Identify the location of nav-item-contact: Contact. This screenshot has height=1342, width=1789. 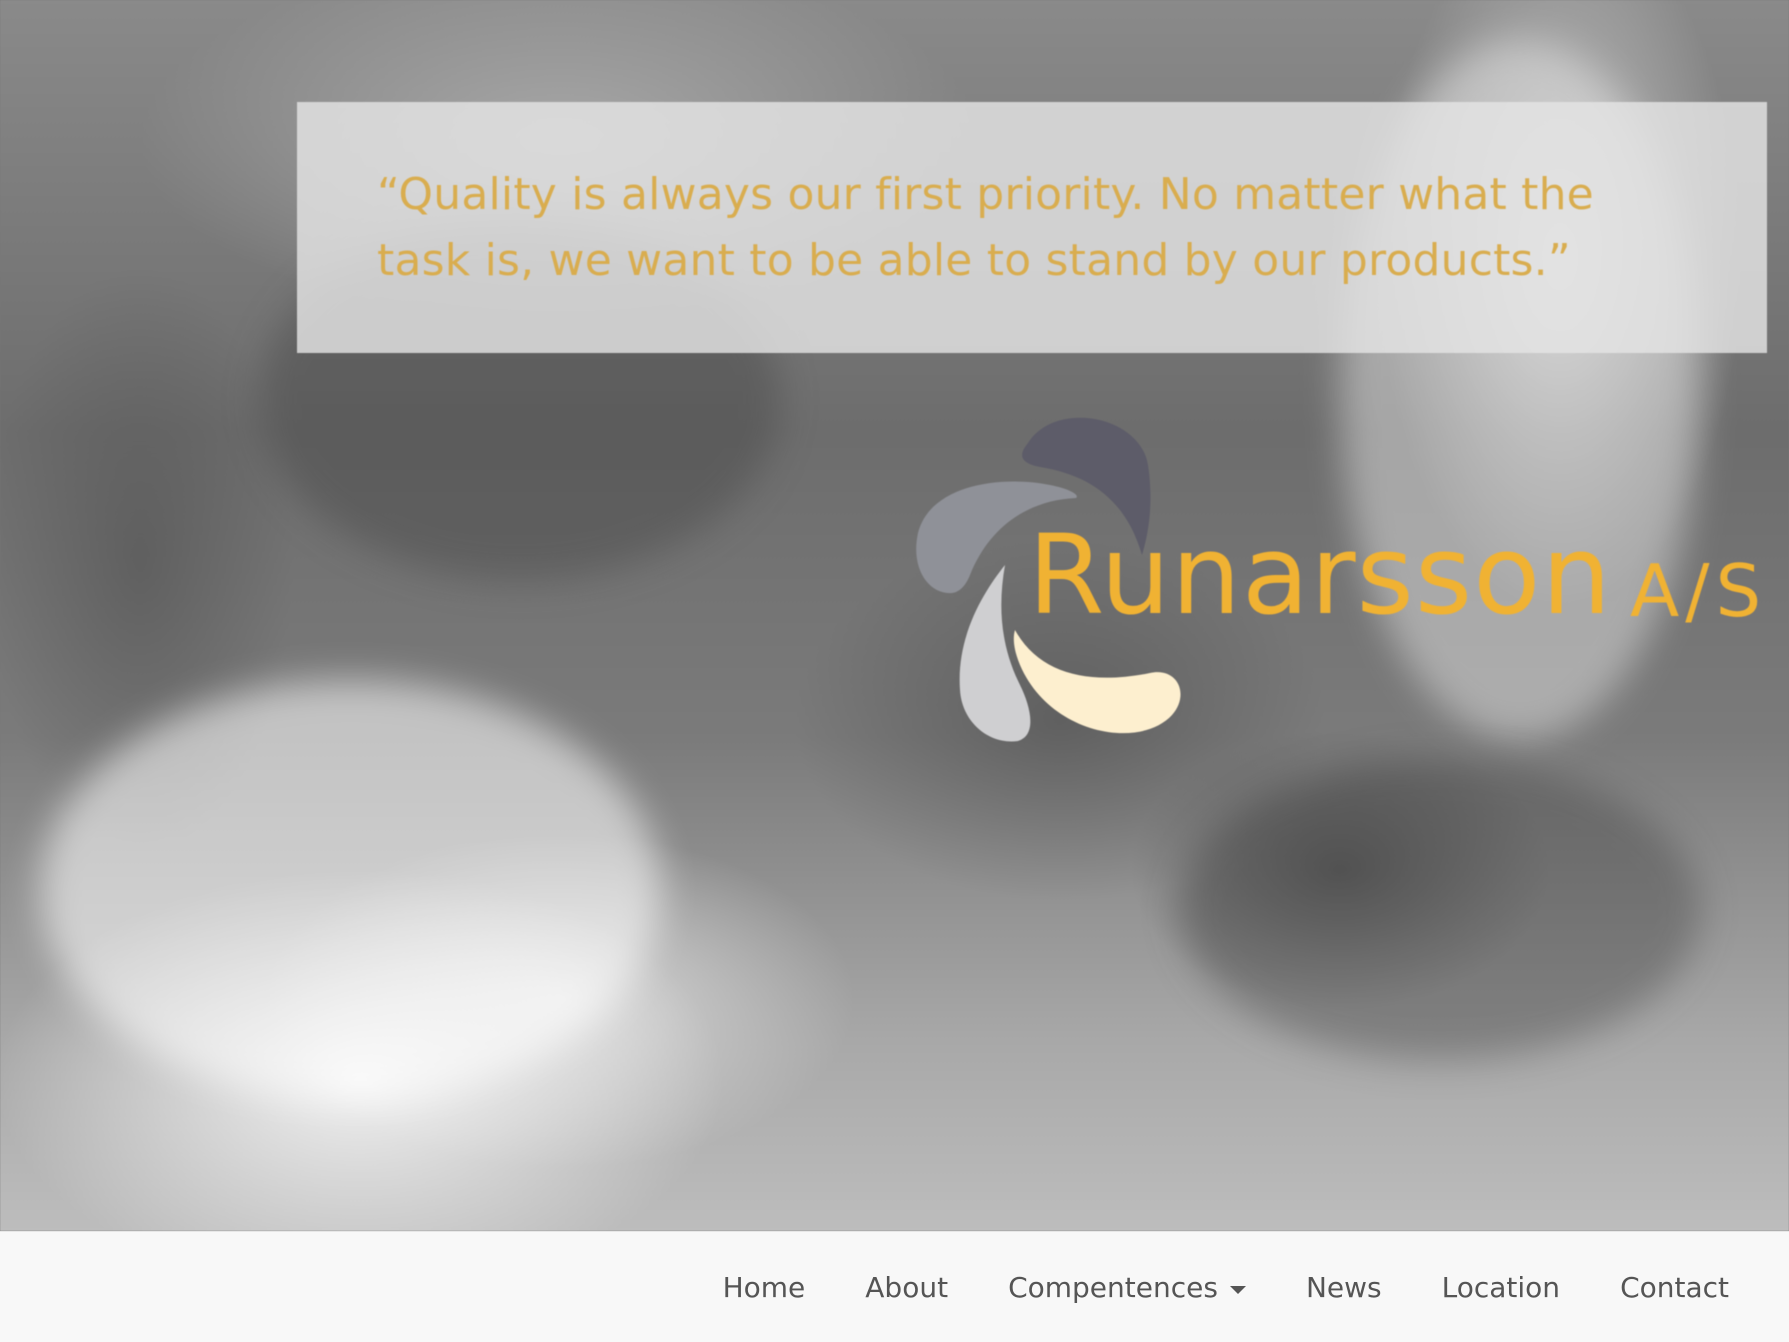
(1674, 1287).